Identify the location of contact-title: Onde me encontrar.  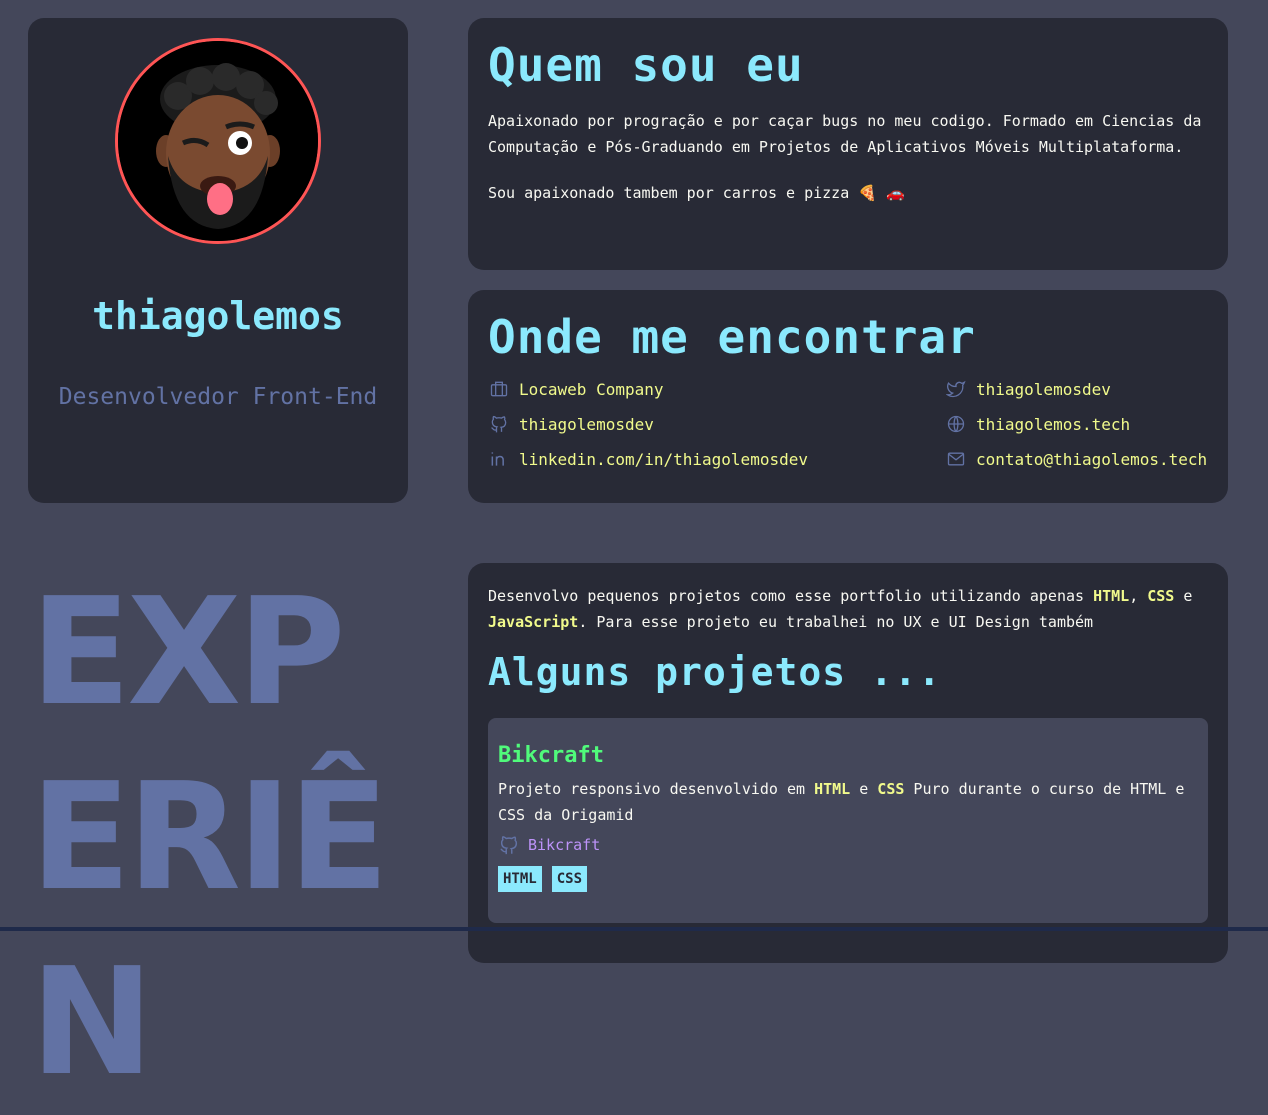
(732, 337).